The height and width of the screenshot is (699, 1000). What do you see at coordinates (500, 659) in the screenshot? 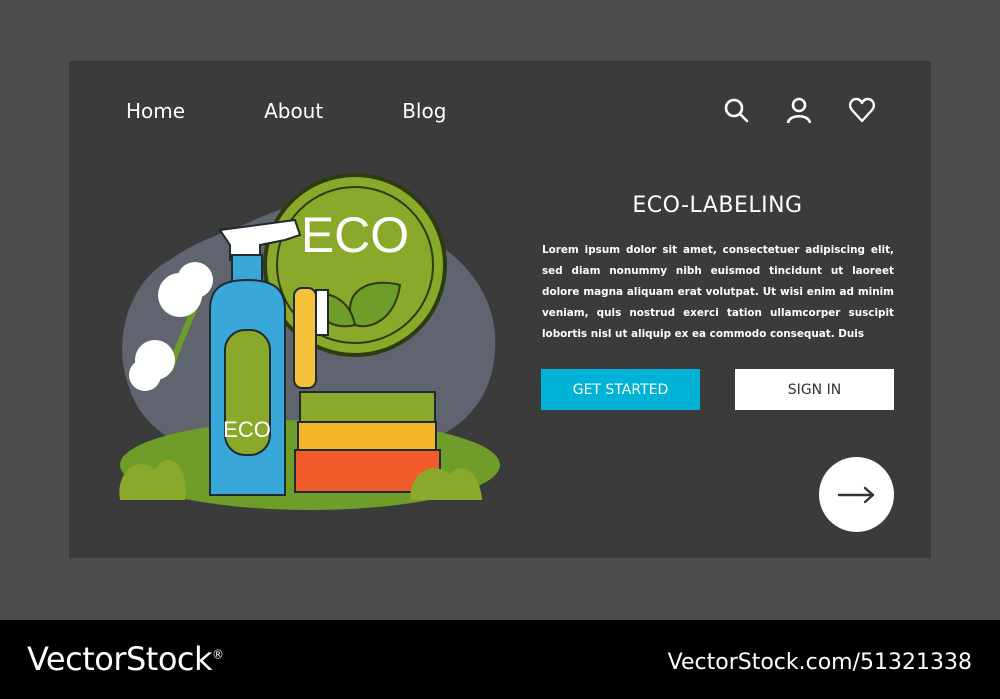
I see `watermark-bar: VectorStock® VectorStock.com/51321338` at bounding box center [500, 659].